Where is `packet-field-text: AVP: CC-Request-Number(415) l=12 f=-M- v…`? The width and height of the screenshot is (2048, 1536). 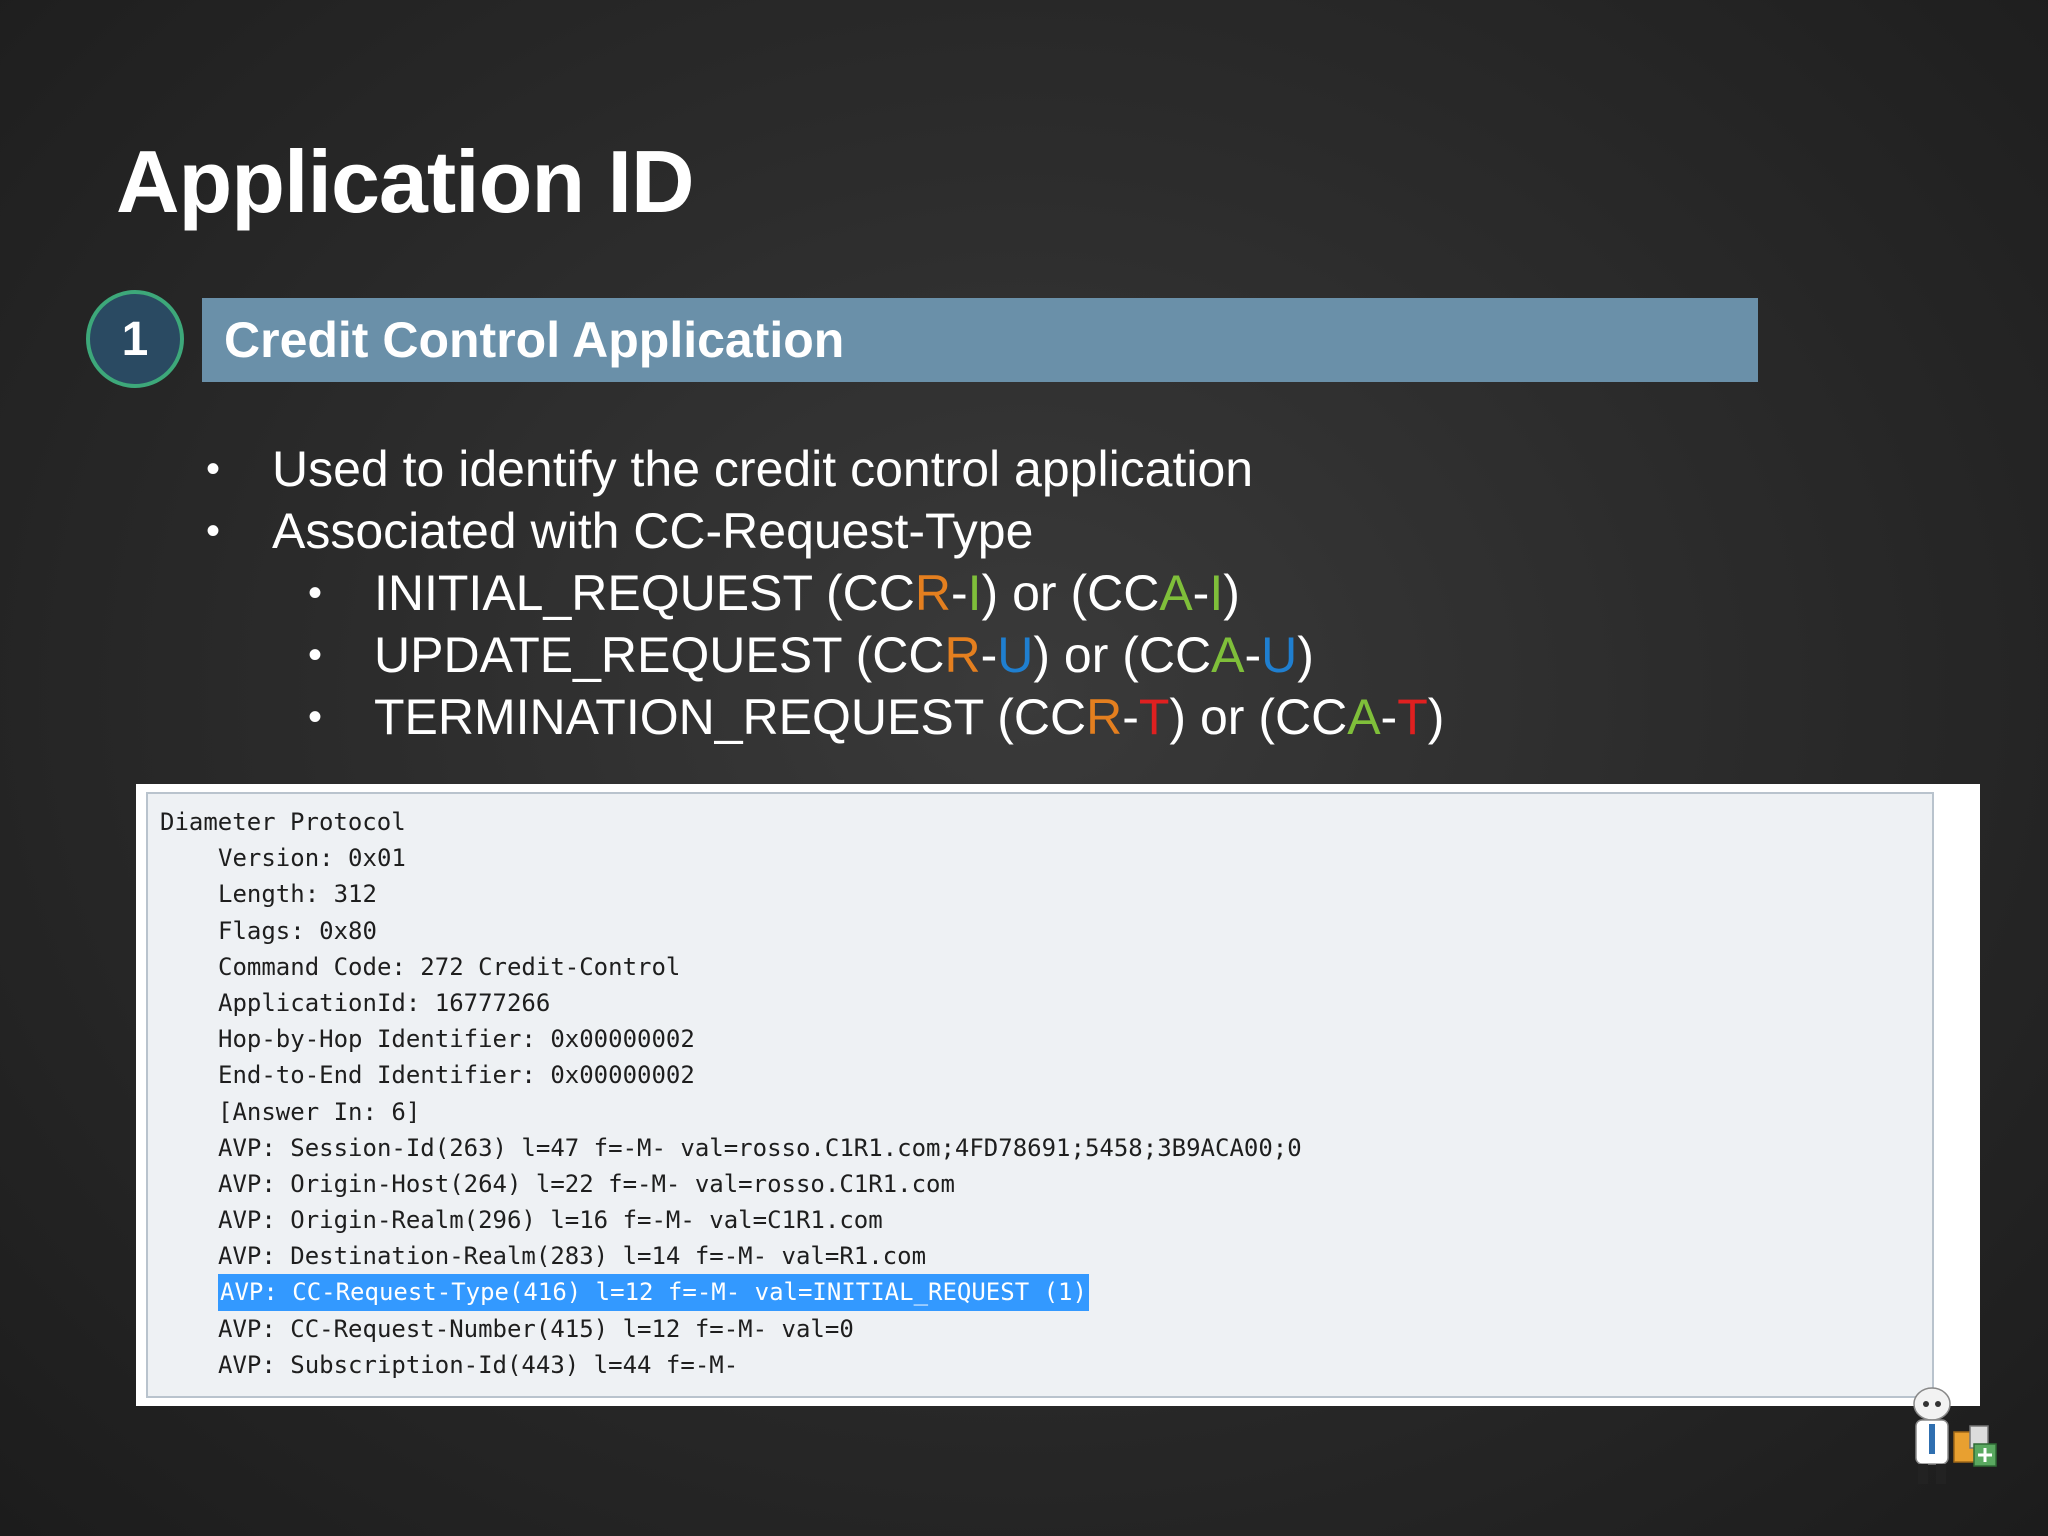 packet-field-text: AVP: CC-Request-Number(415) l=12 f=-M- v… is located at coordinates (536, 1328).